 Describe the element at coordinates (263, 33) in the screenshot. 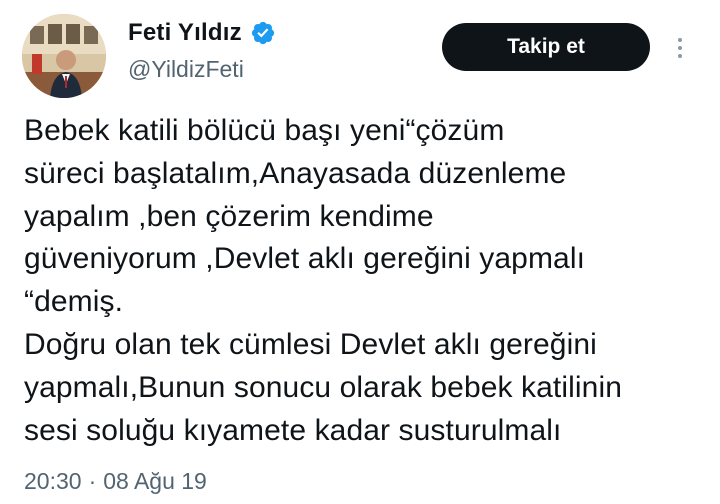

I see `verified-badge-icon` at that location.